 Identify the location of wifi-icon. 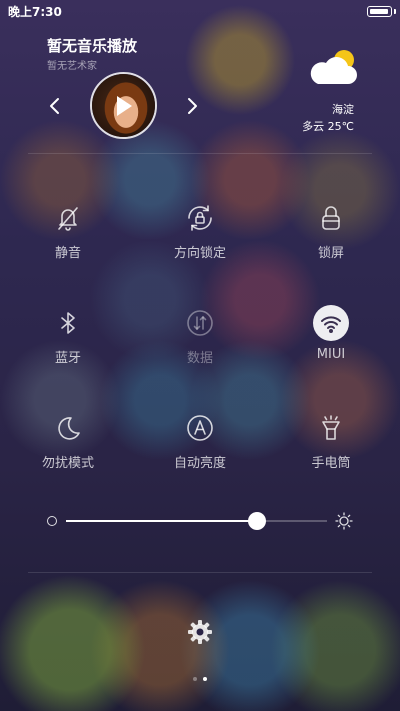
(331, 323).